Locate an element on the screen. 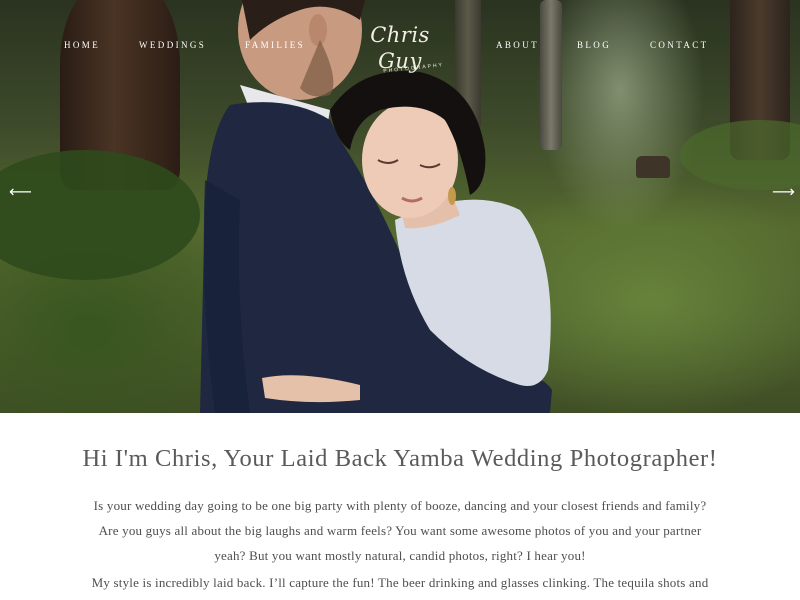 The image size is (800, 600). nav-blog-link: BLOG is located at coordinates (594, 45).